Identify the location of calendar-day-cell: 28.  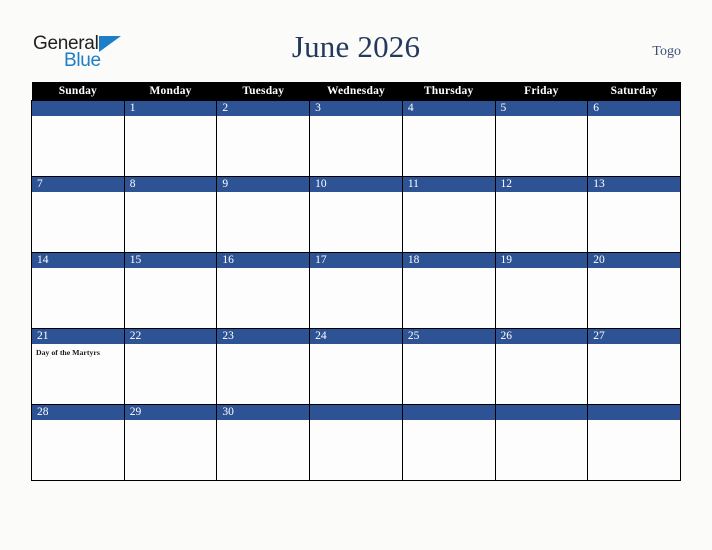
(78, 442).